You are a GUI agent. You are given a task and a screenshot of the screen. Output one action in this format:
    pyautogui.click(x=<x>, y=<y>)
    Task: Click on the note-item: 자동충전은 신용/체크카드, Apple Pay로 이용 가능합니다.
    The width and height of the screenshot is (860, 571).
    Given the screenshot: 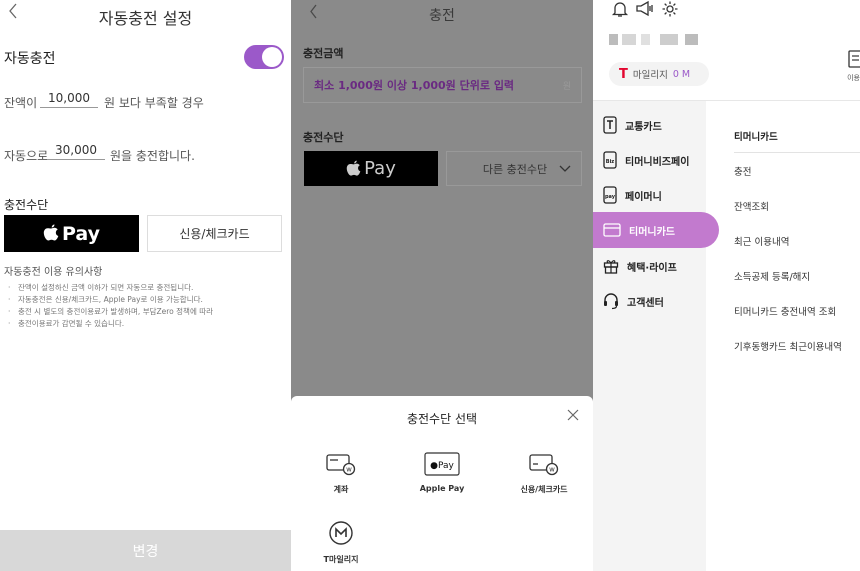 What is the action you would take?
    pyautogui.click(x=145, y=300)
    